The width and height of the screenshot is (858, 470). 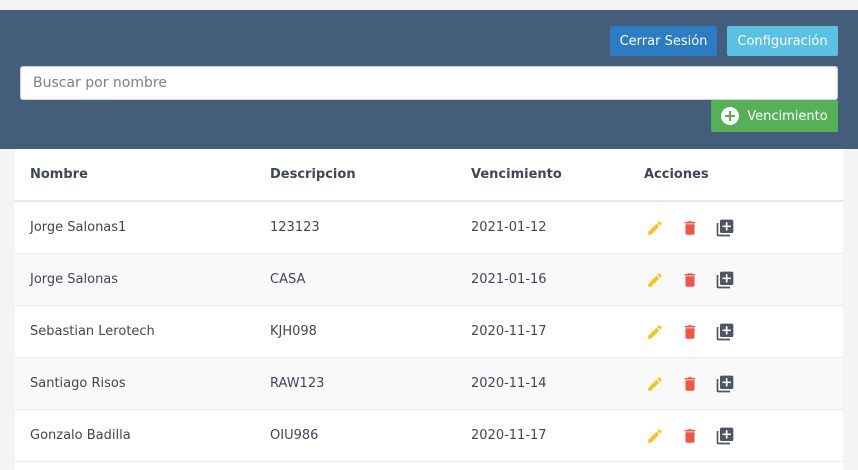 I want to click on column-header-nombre: Nombre, so click(x=59, y=174).